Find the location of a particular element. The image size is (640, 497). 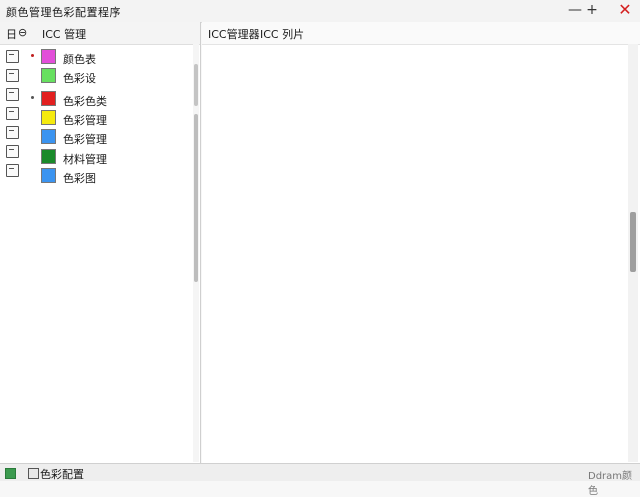

right-panel-header: ICC管理器 ICC 列片 is located at coordinates (421, 33).